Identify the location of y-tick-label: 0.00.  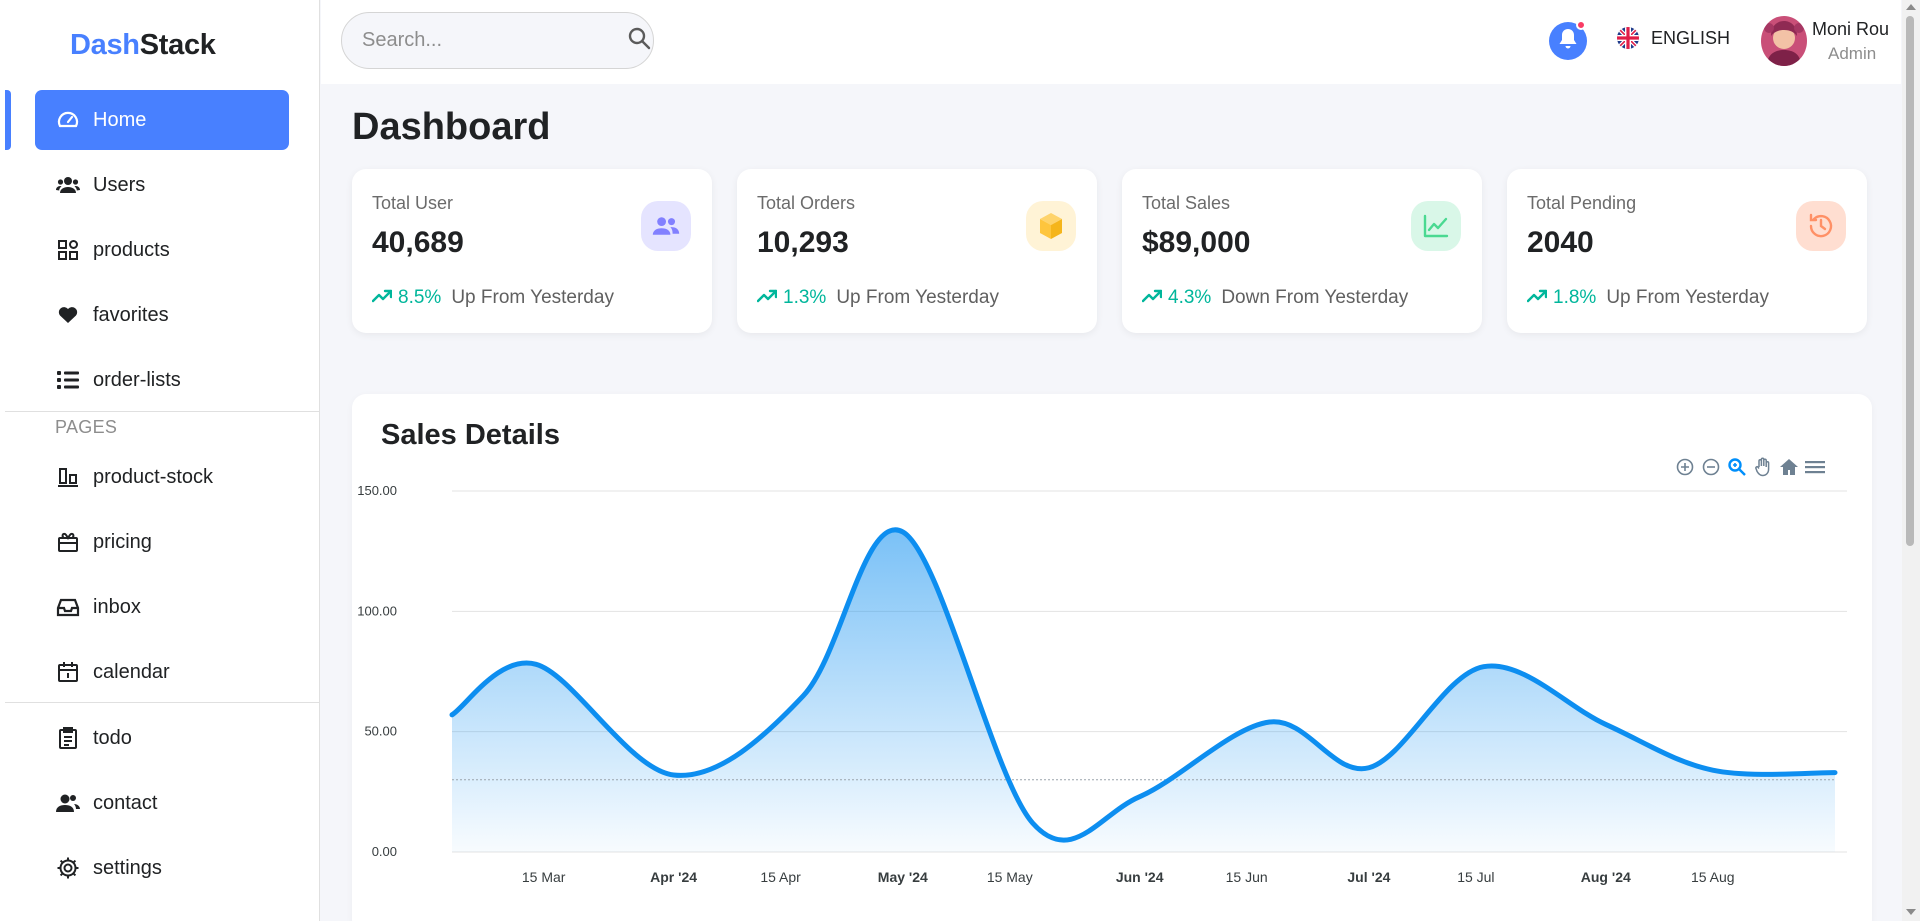
(384, 851).